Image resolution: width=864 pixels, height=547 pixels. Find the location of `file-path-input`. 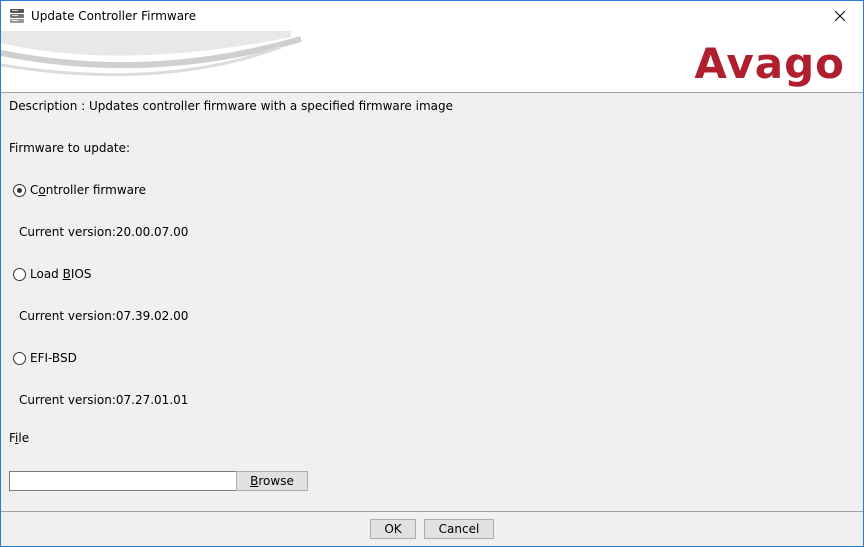

file-path-input is located at coordinates (123, 481).